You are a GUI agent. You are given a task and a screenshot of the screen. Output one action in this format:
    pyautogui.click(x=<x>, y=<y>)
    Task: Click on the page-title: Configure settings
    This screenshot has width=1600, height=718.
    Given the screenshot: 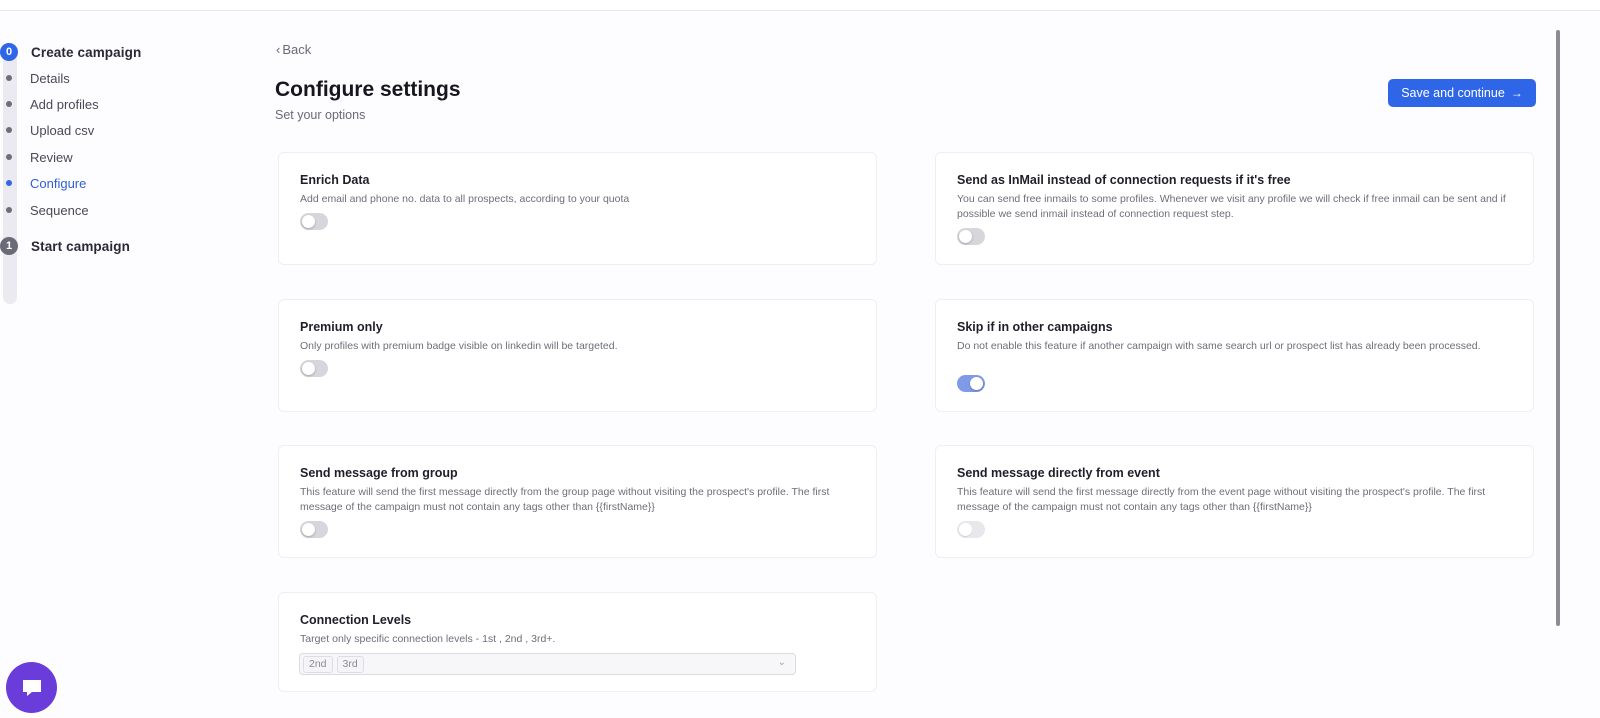 What is the action you would take?
    pyautogui.click(x=368, y=89)
    